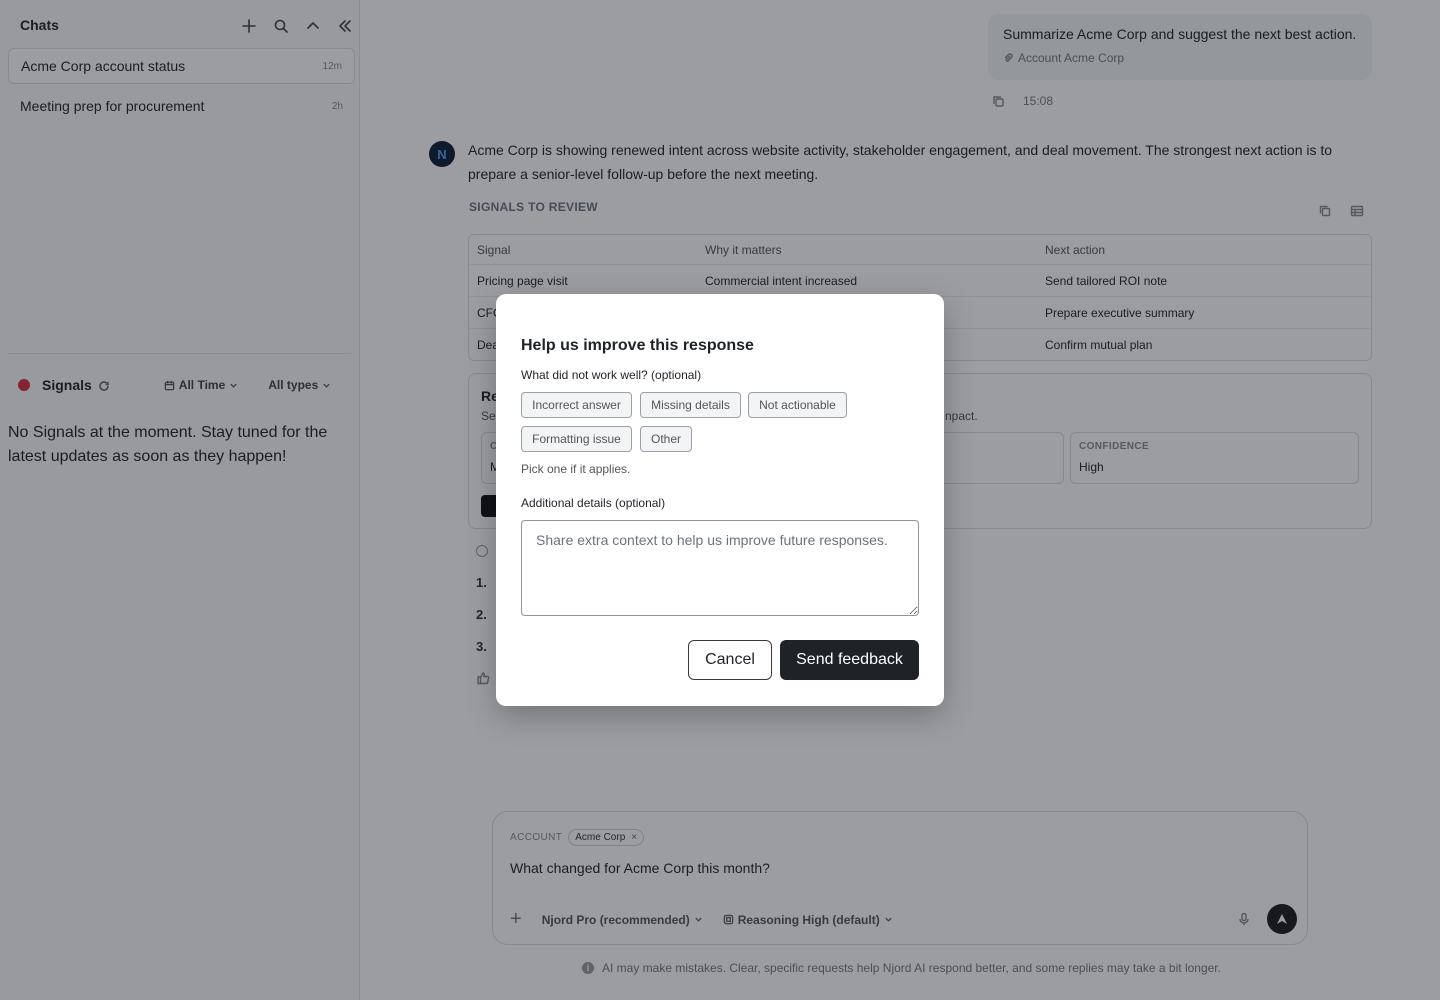 Image resolution: width=1440 pixels, height=1000 pixels. What do you see at coordinates (611, 375) in the screenshot?
I see `feedback-question: What did not work well? (optional)` at bounding box center [611, 375].